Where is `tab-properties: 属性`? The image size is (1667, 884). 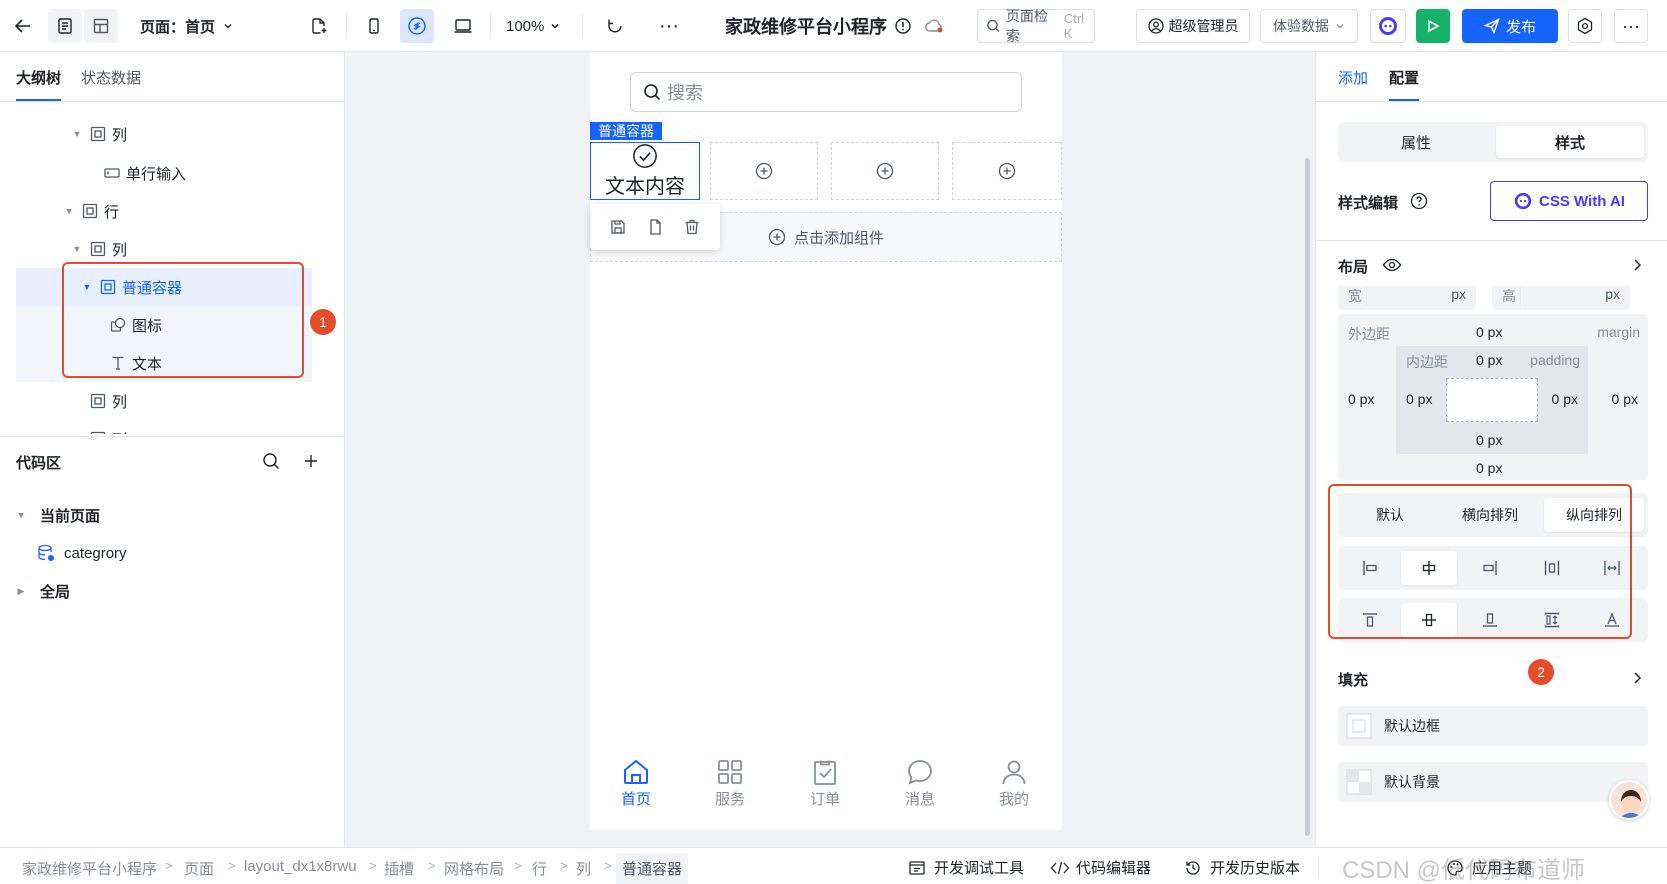 tab-properties: 属性 is located at coordinates (1416, 142).